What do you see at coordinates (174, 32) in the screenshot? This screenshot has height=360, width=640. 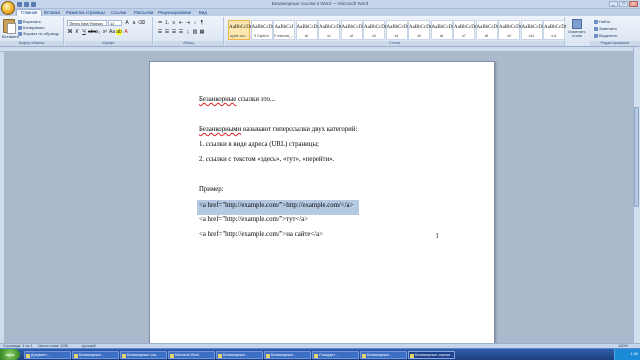 I see `align-right-icon: ☰` at bounding box center [174, 32].